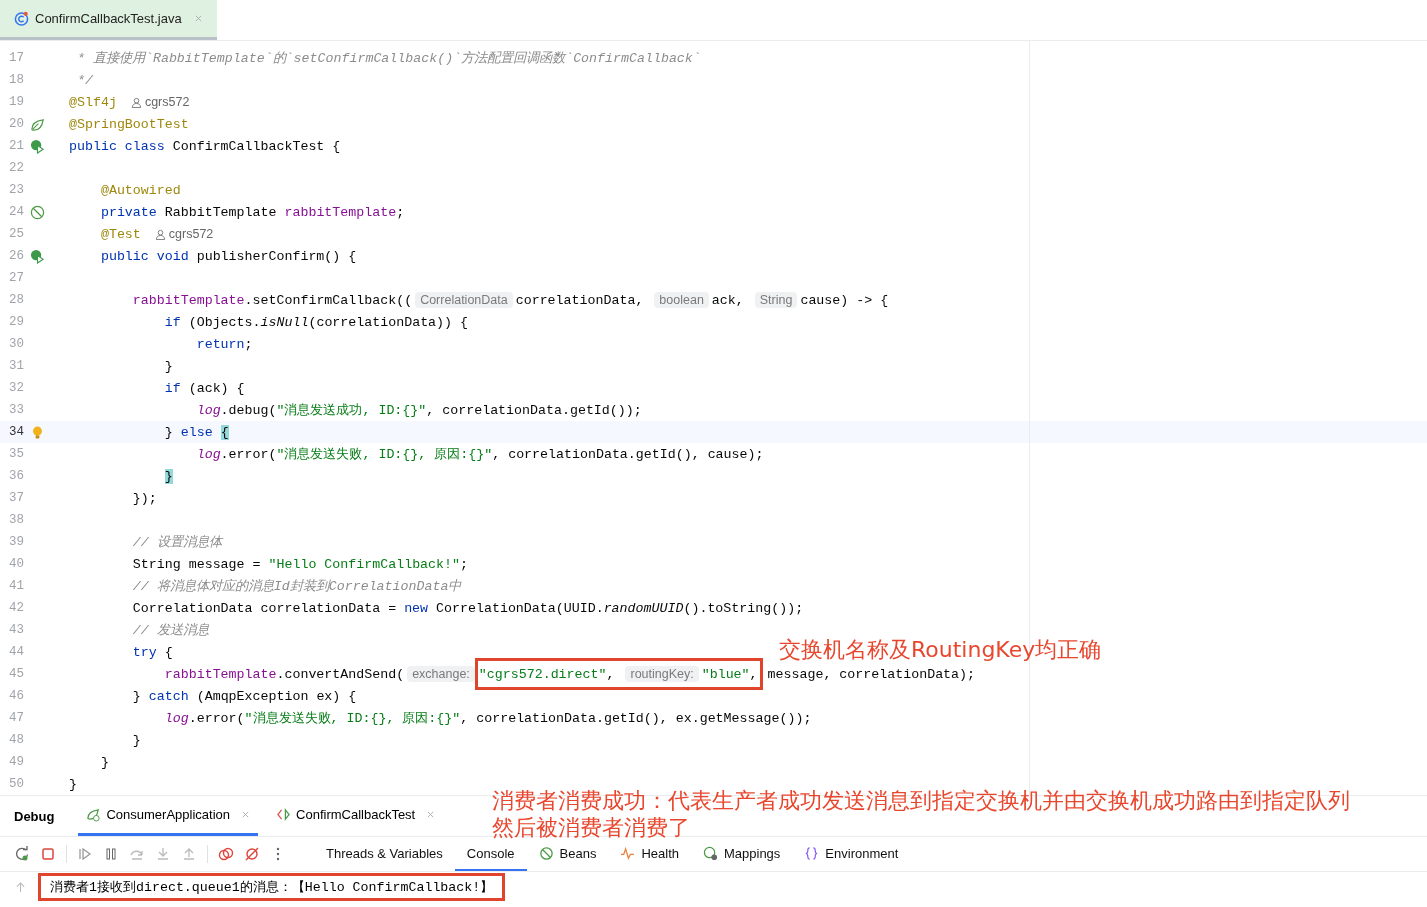 The height and width of the screenshot is (907, 1427). I want to click on line-number: 17, so click(16, 58).